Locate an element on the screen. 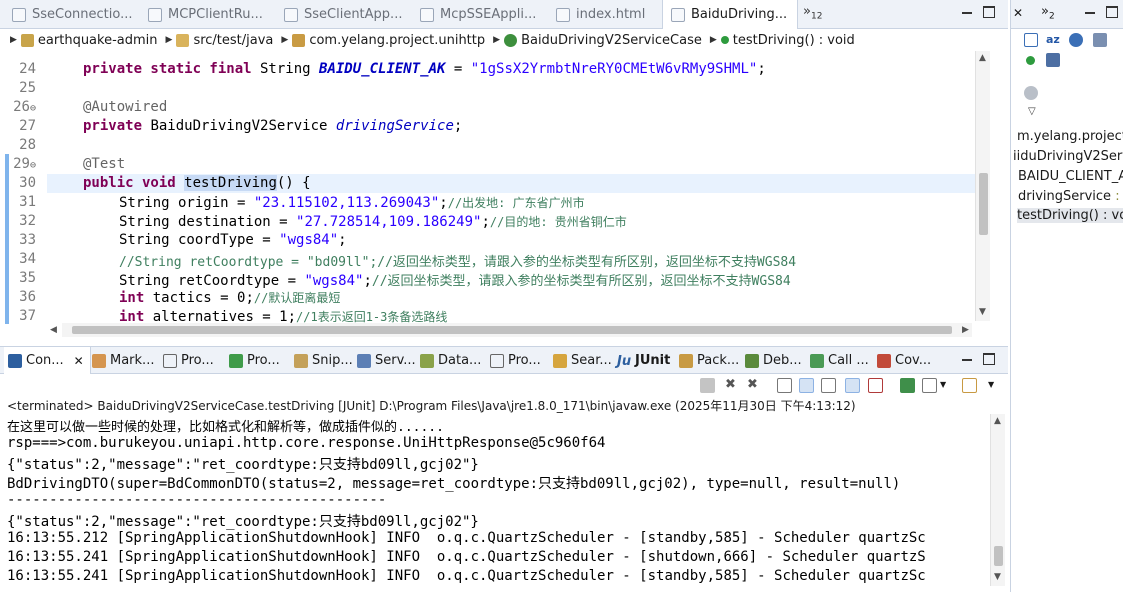 The width and height of the screenshot is (1123, 592). remove-all-terminated-icon: ✖ is located at coordinates (752, 385).